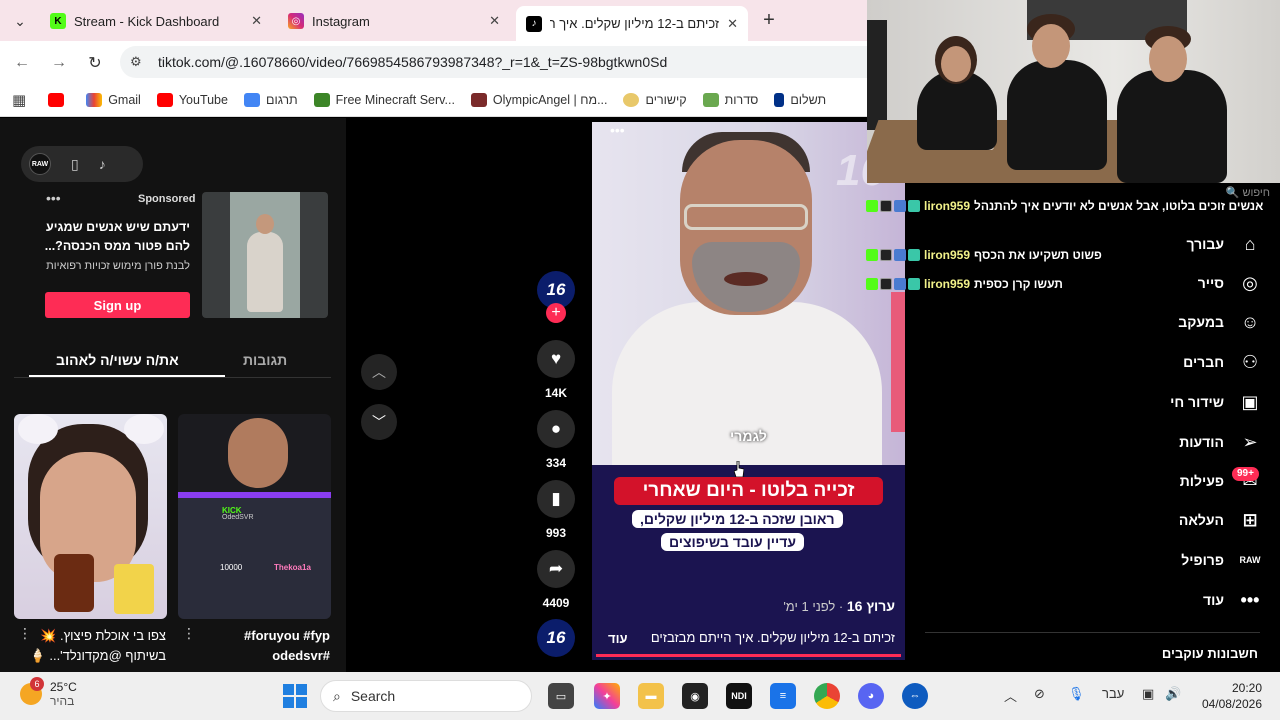 The image size is (1280, 720). Describe the element at coordinates (59, 63) in the screenshot. I see `forward-arrow-icon: →` at that location.